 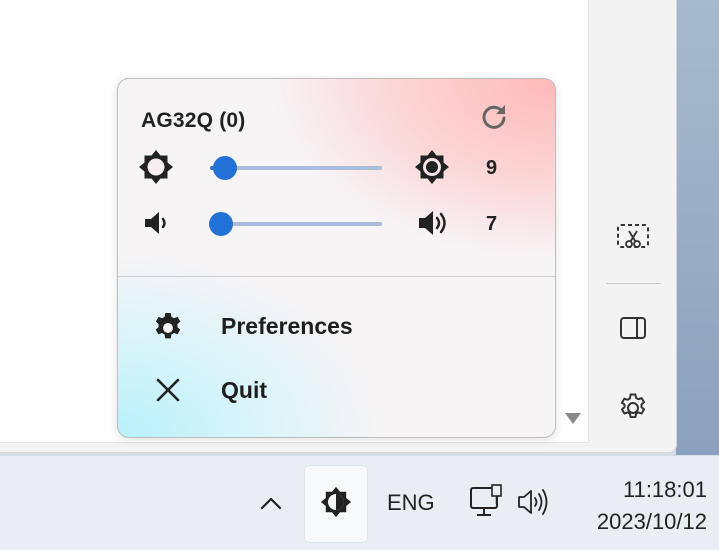 What do you see at coordinates (411, 503) in the screenshot?
I see `language-indicator: ENG` at bounding box center [411, 503].